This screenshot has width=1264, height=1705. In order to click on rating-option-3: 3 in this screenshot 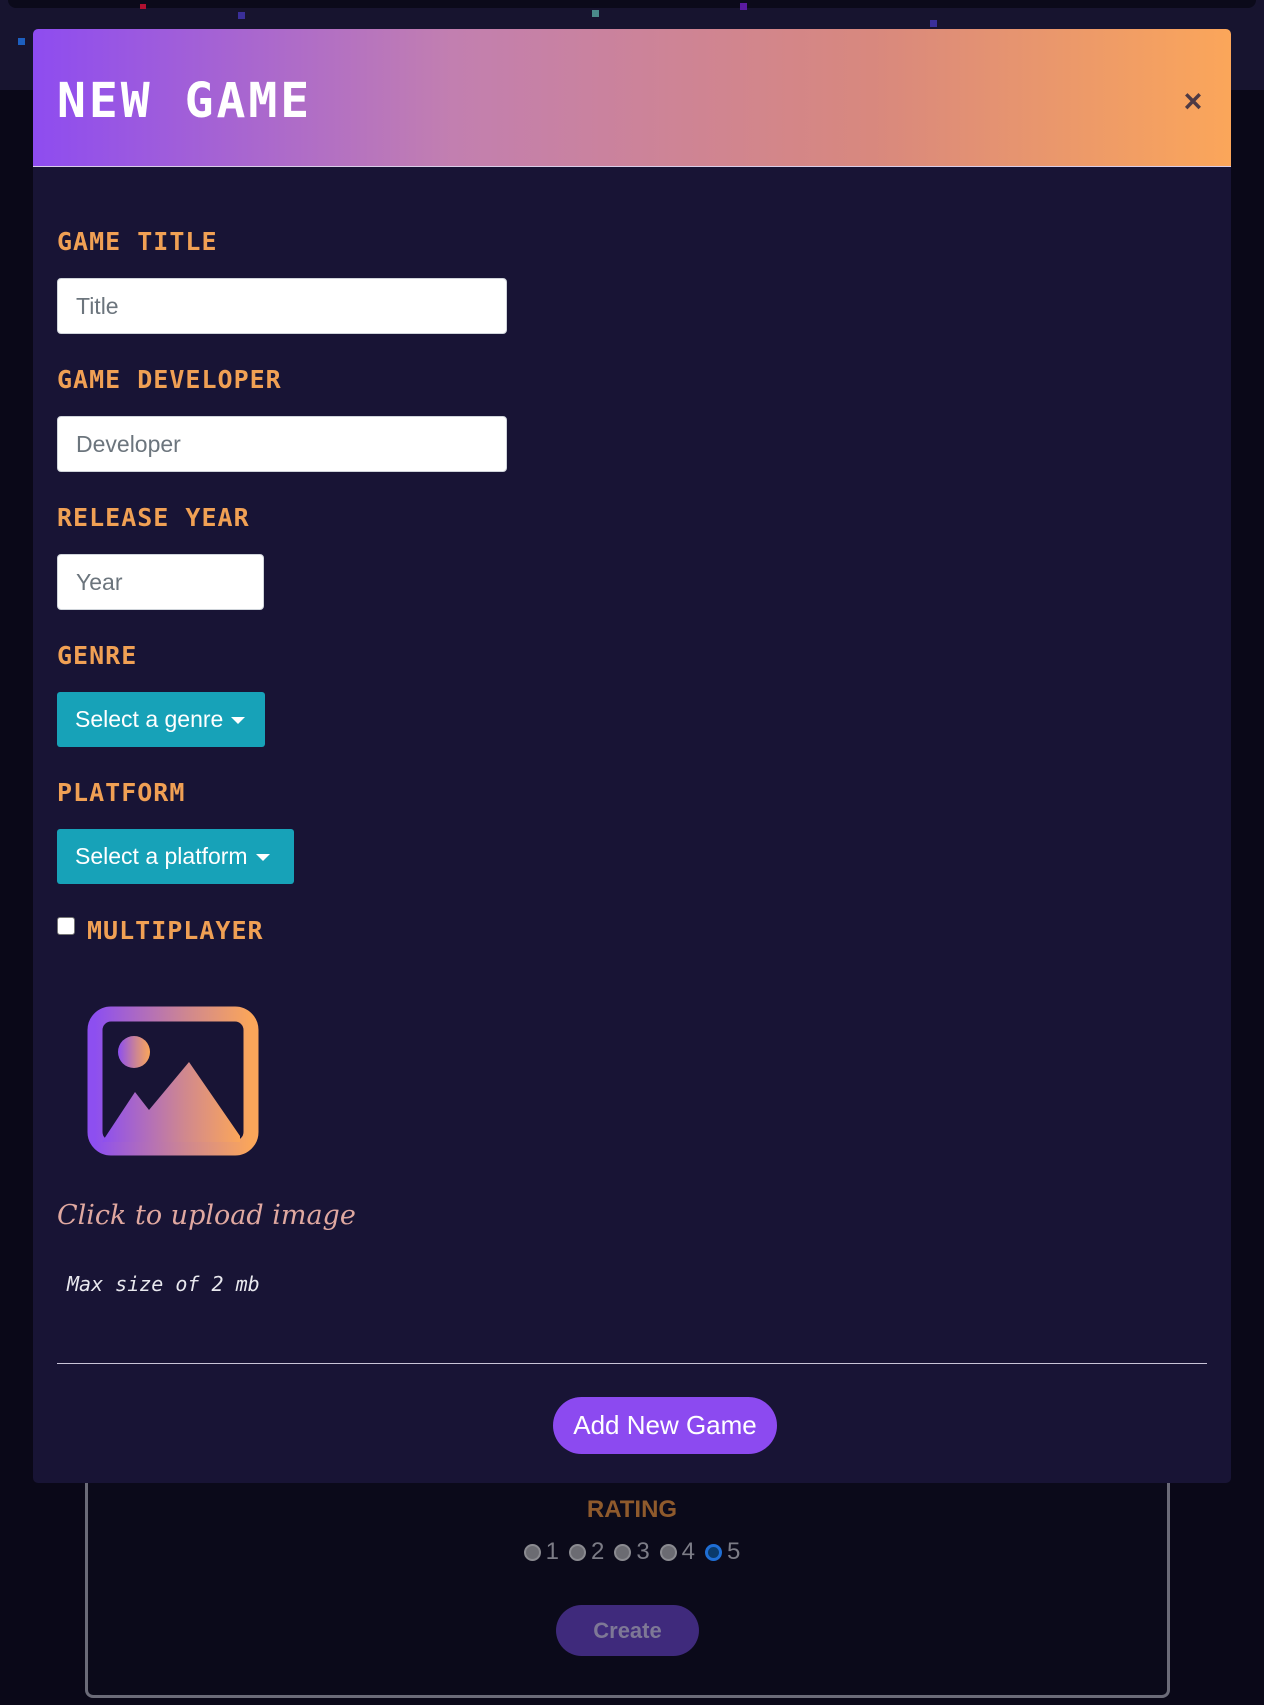, I will do `click(632, 1552)`.